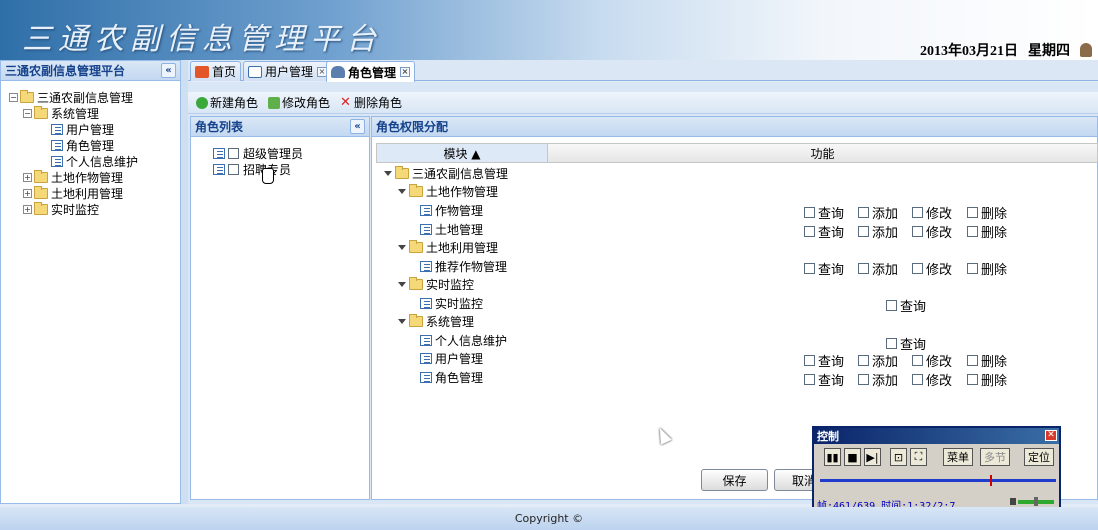 The height and width of the screenshot is (530, 1098). I want to click on perm-row-system: 系统管理, so click(736, 321).